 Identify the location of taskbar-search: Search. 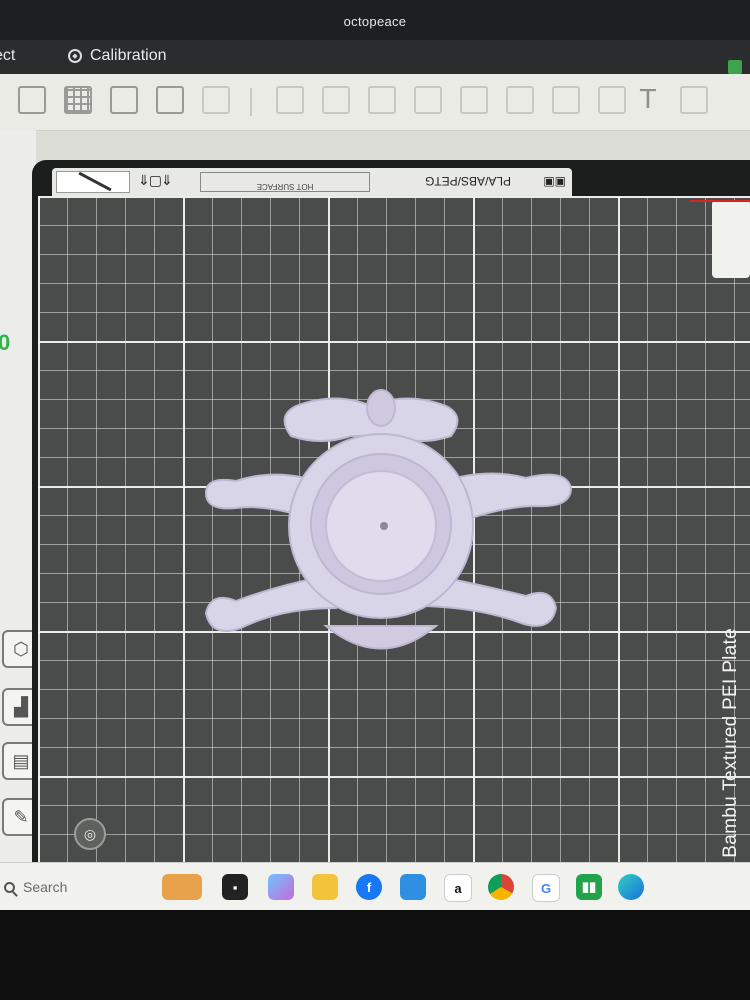
(35, 887).